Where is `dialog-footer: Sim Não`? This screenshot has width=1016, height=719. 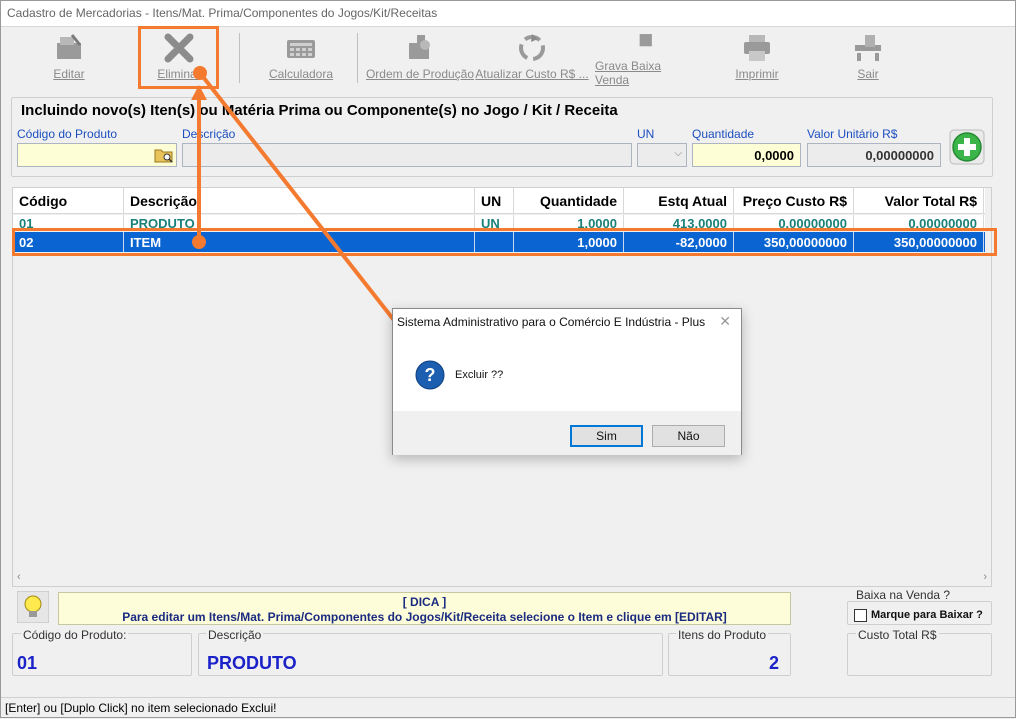
dialog-footer: Sim Não is located at coordinates (567, 433).